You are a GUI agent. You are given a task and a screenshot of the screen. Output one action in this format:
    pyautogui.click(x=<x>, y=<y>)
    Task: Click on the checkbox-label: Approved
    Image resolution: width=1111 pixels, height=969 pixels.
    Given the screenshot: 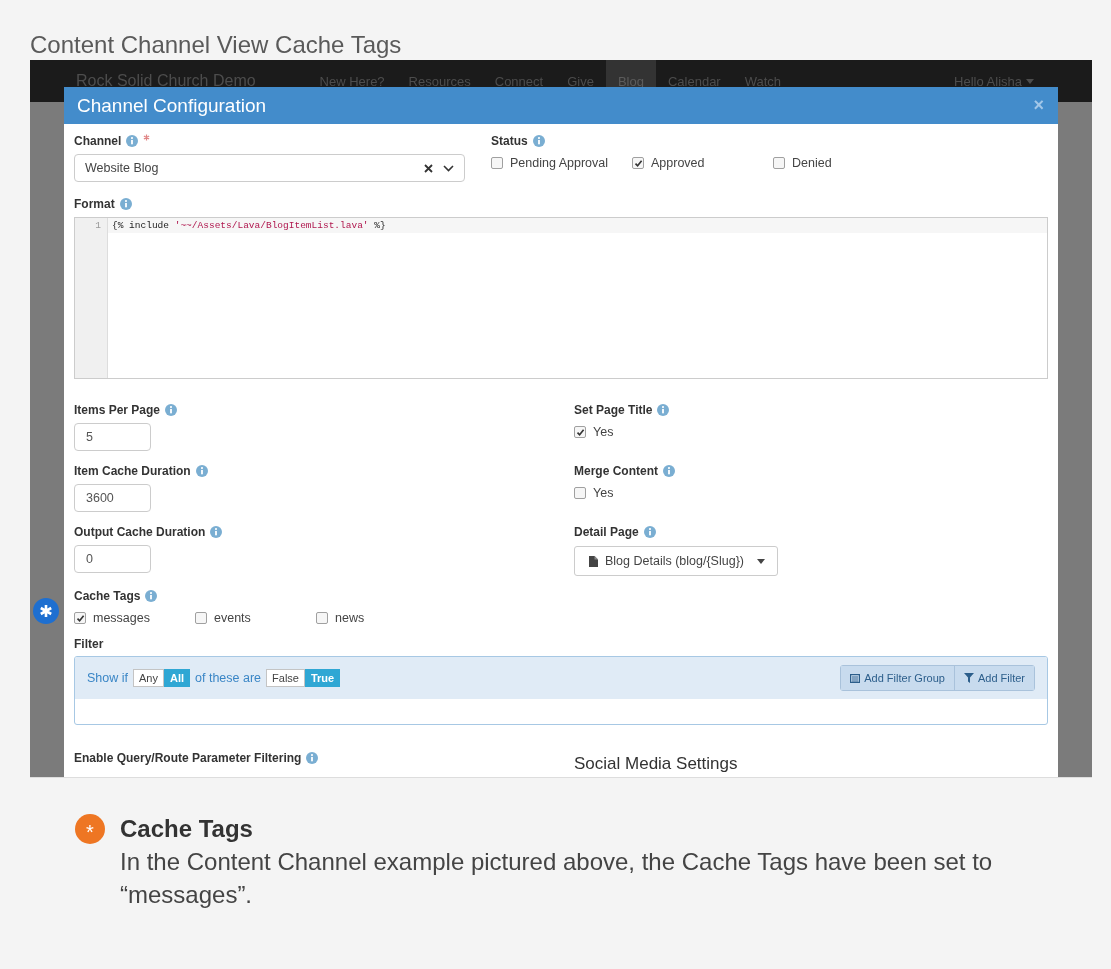 What is the action you would take?
    pyautogui.click(x=678, y=163)
    